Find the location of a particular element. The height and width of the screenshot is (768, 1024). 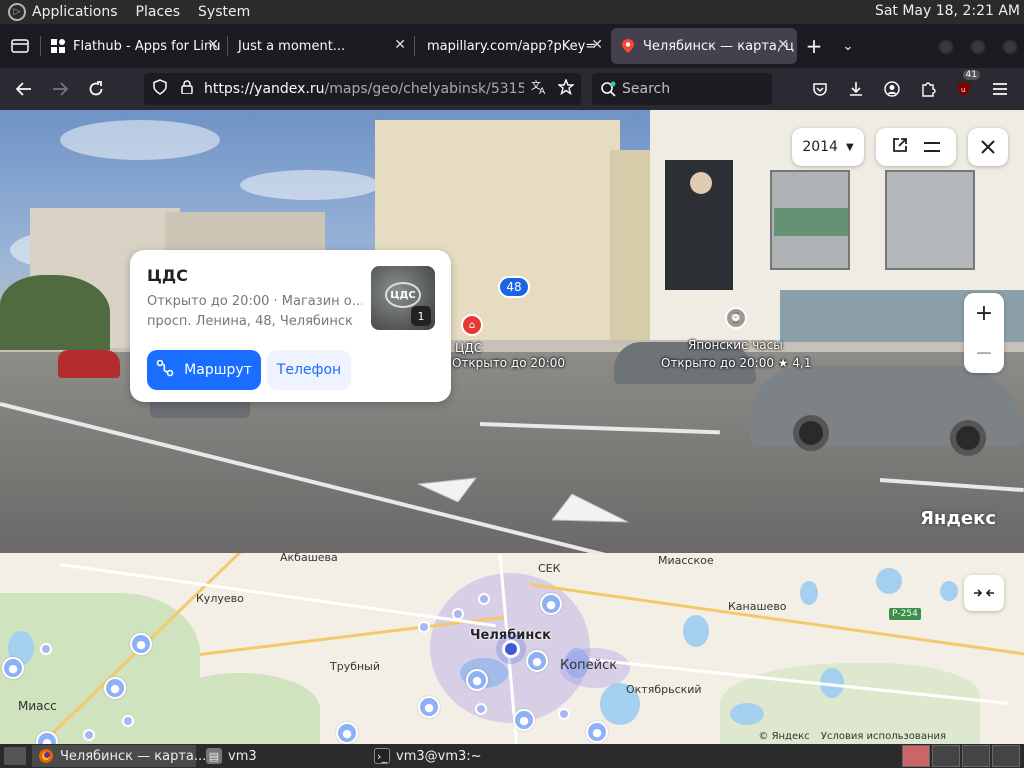

terms-link: Условия использования is located at coordinates (883, 736).